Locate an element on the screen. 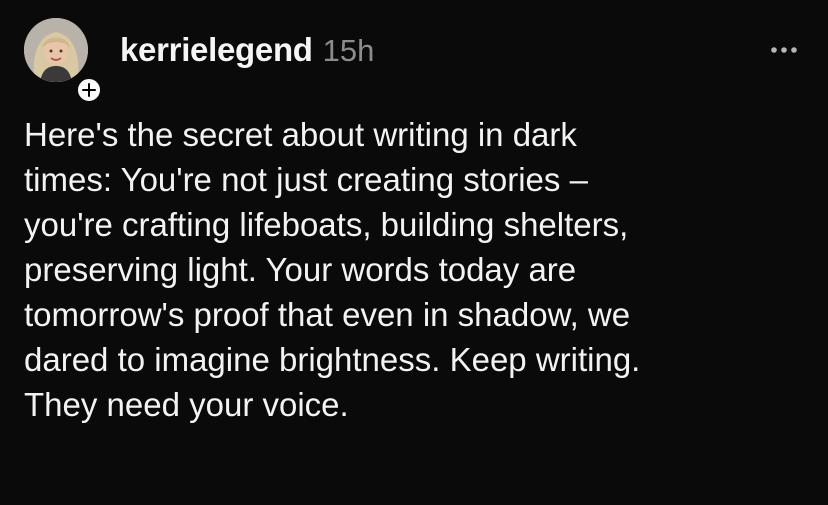  avatar-image is located at coordinates (56, 50).